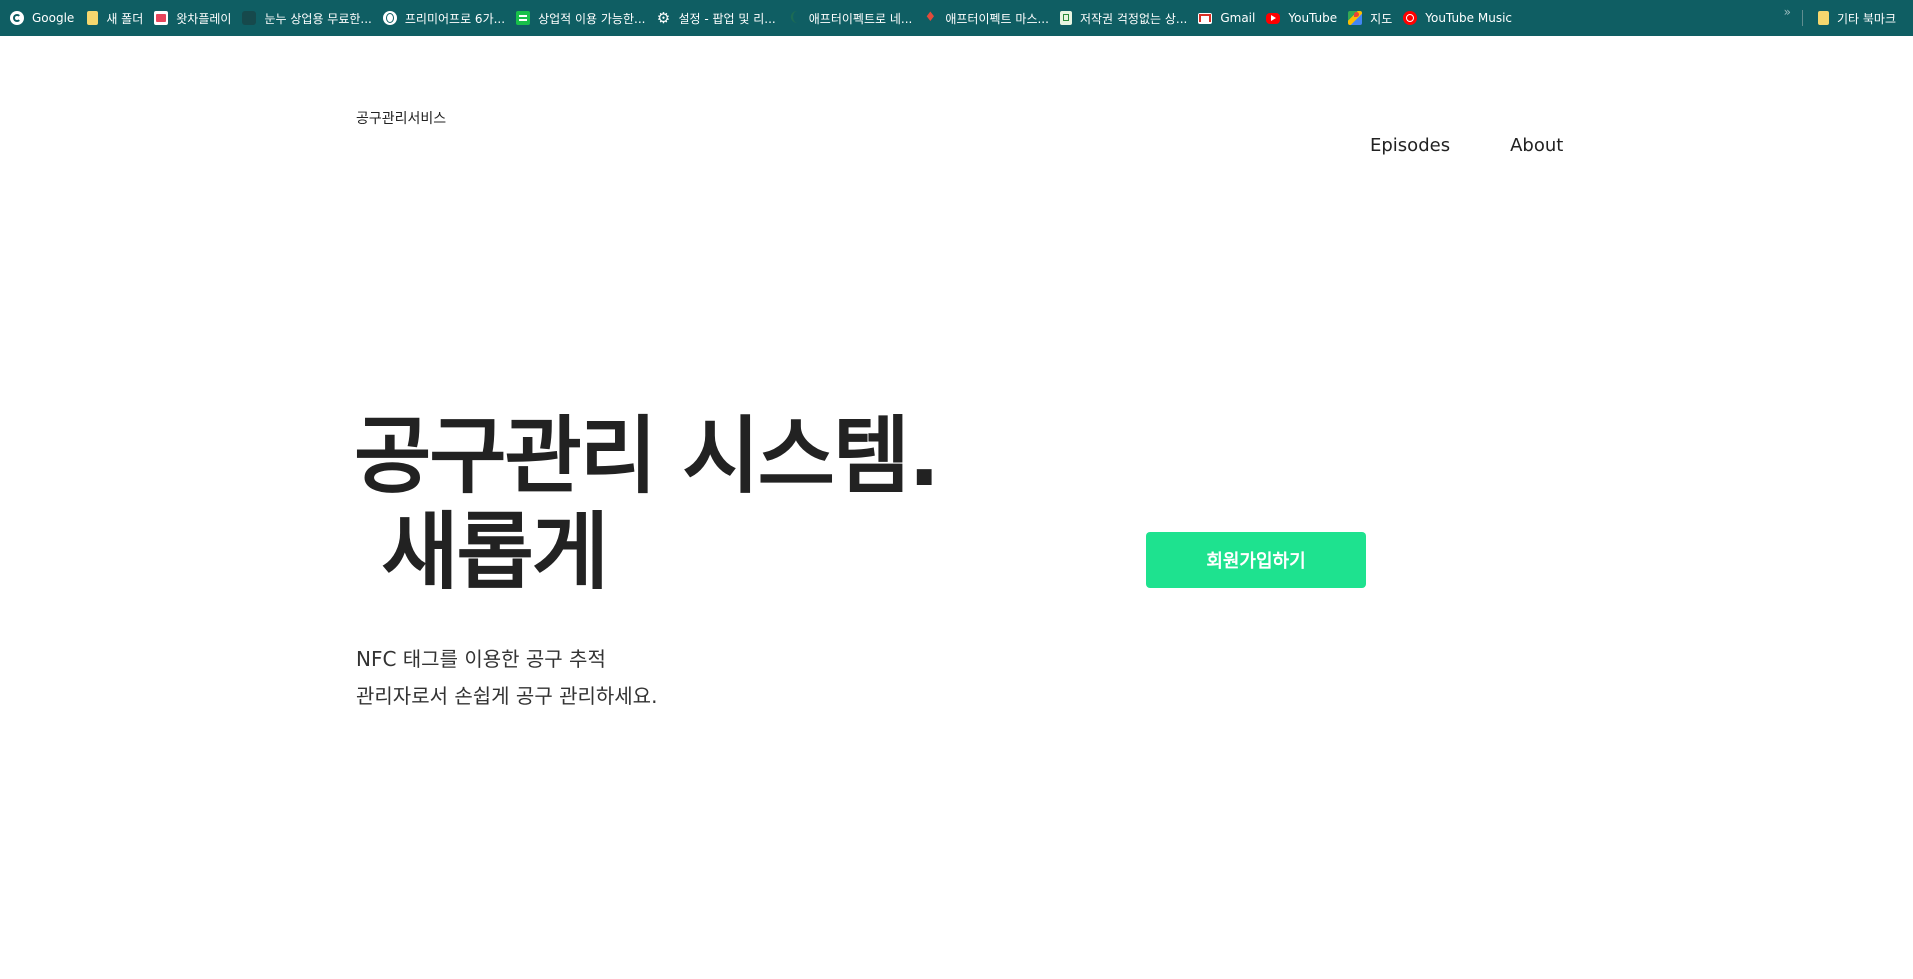  Describe the element at coordinates (1802, 18) in the screenshot. I see `bookmarks-divider` at that location.